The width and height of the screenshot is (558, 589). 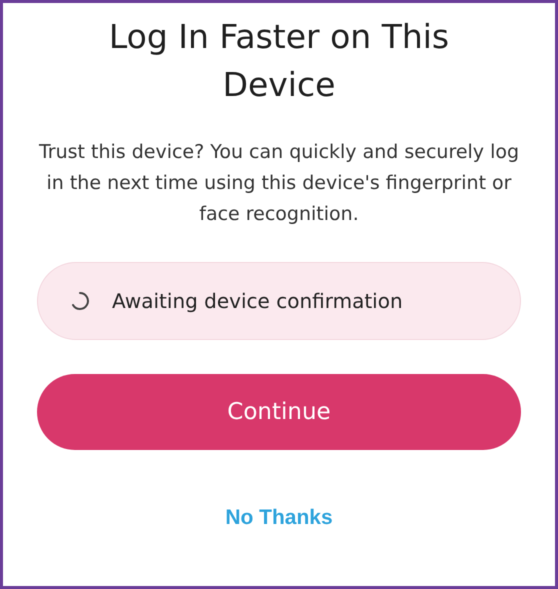 I want to click on page-title: Log In Faster on This Device, so click(x=279, y=61).